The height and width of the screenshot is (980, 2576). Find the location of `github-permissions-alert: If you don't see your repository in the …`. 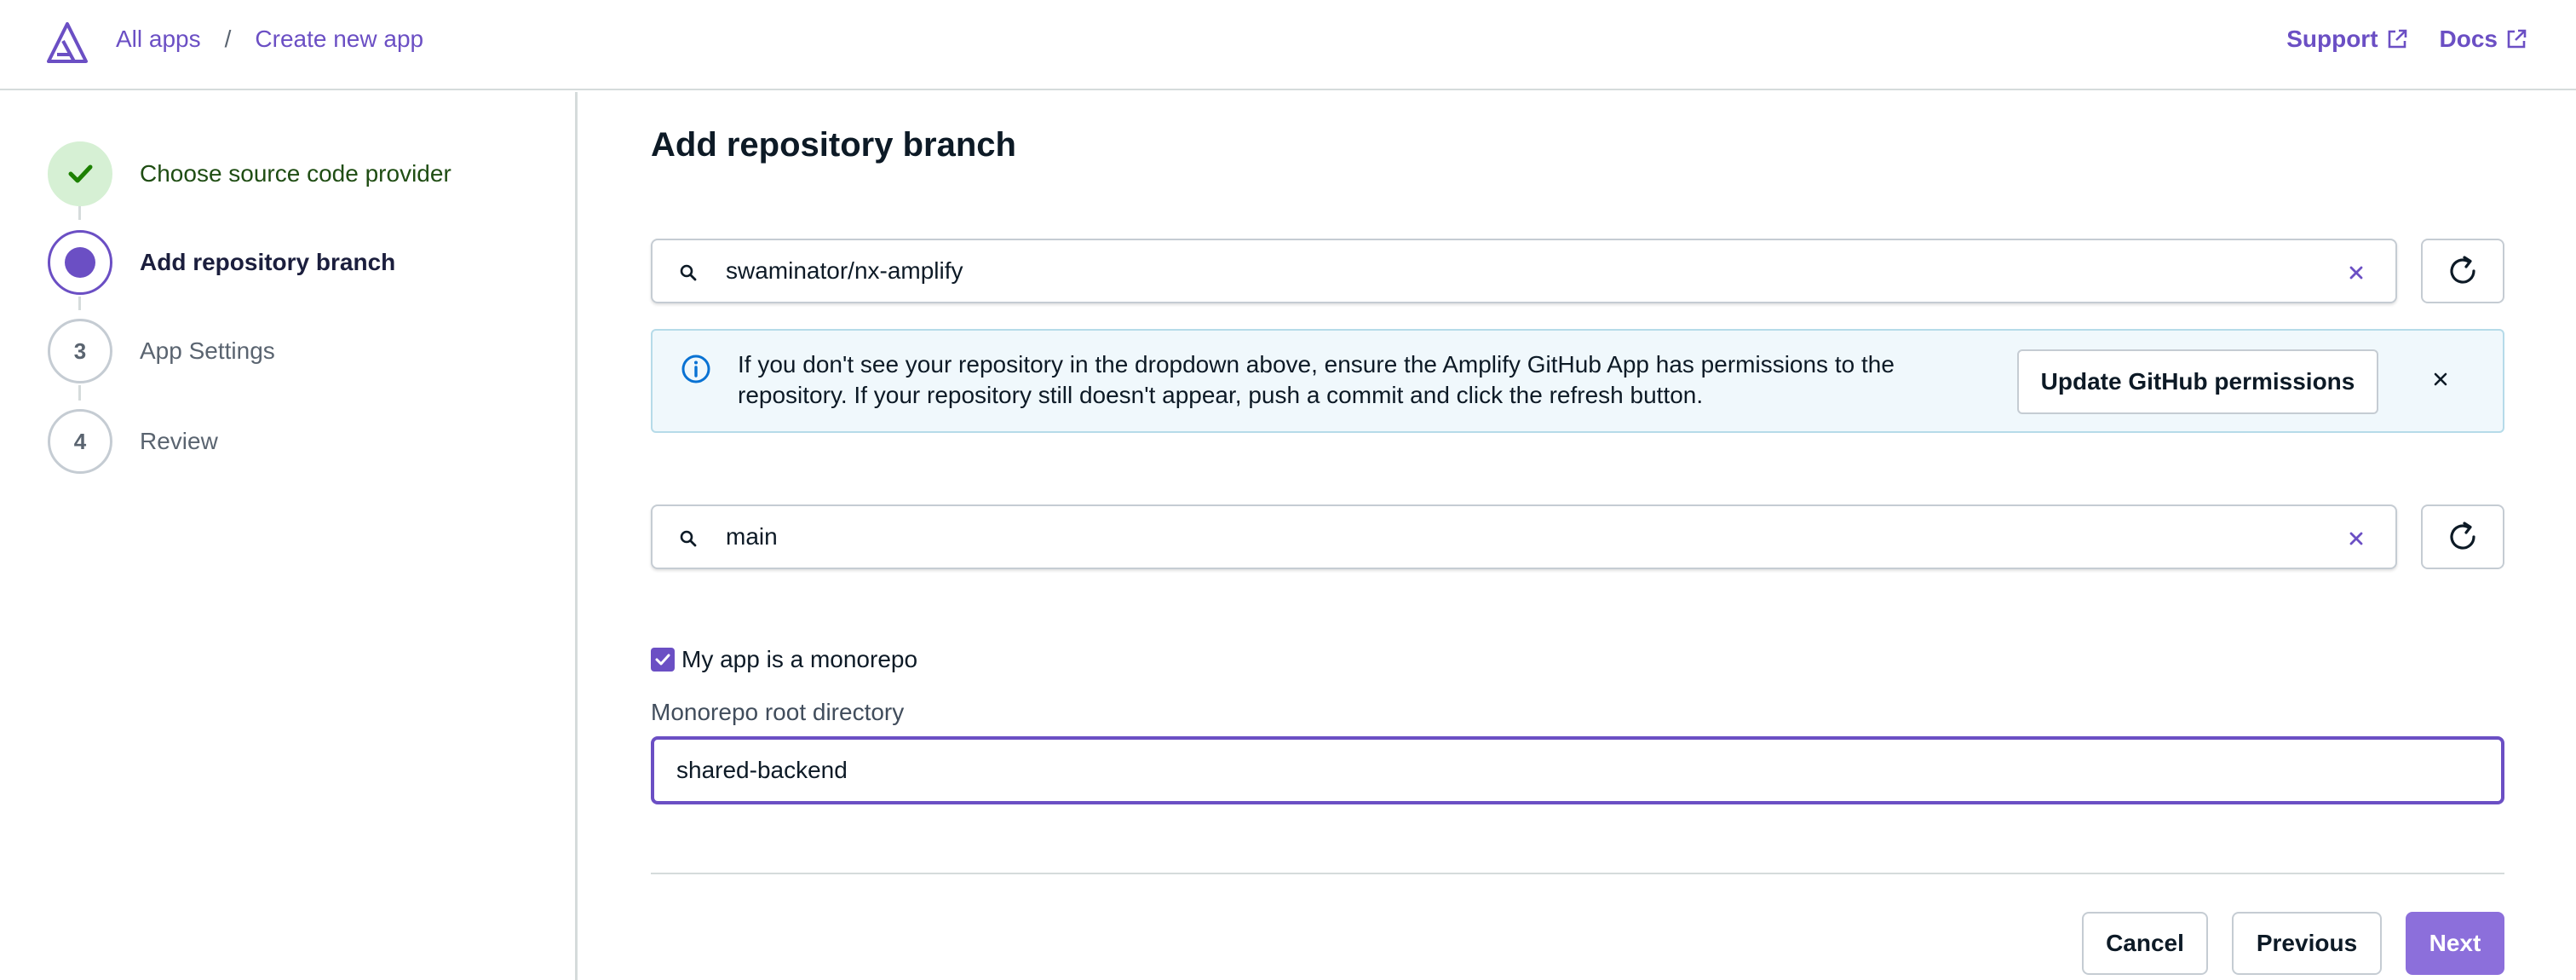

github-permissions-alert: If you don't see your repository in the … is located at coordinates (1578, 381).